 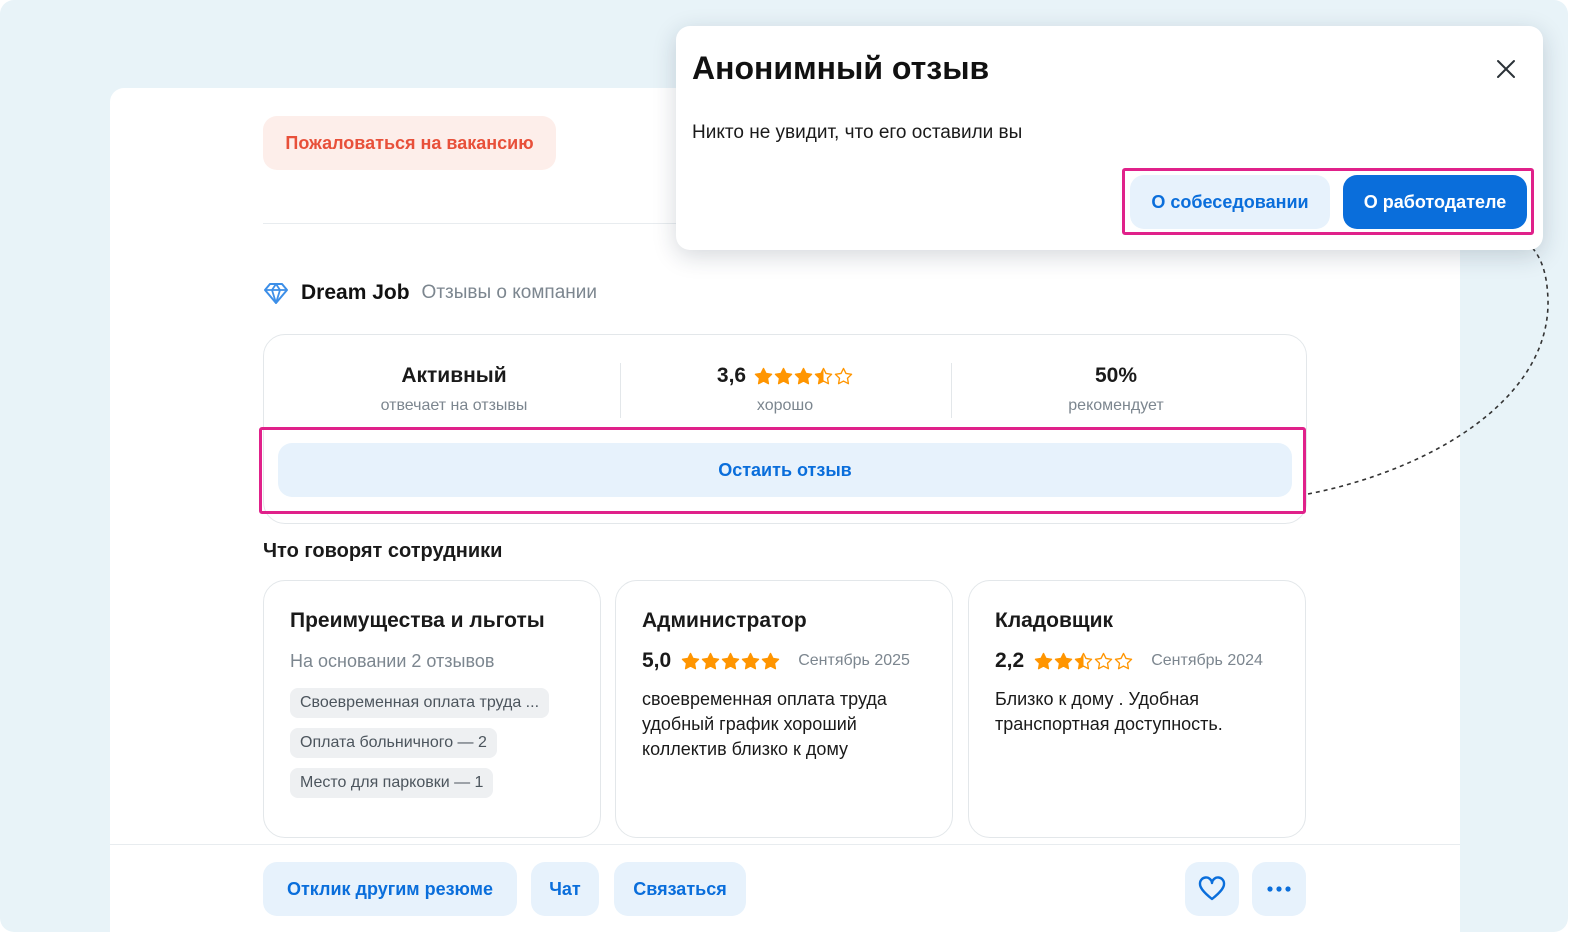 What do you see at coordinates (1116, 388) in the screenshot?
I see `stat-recommend: 50% рекомендует` at bounding box center [1116, 388].